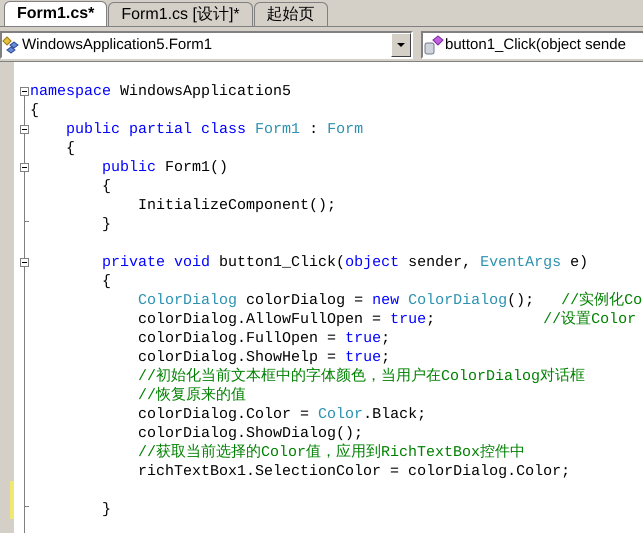  What do you see at coordinates (386, 319) in the screenshot?
I see `code-line: colorDialog.AllowFullOpen = true; //设置Color` at bounding box center [386, 319].